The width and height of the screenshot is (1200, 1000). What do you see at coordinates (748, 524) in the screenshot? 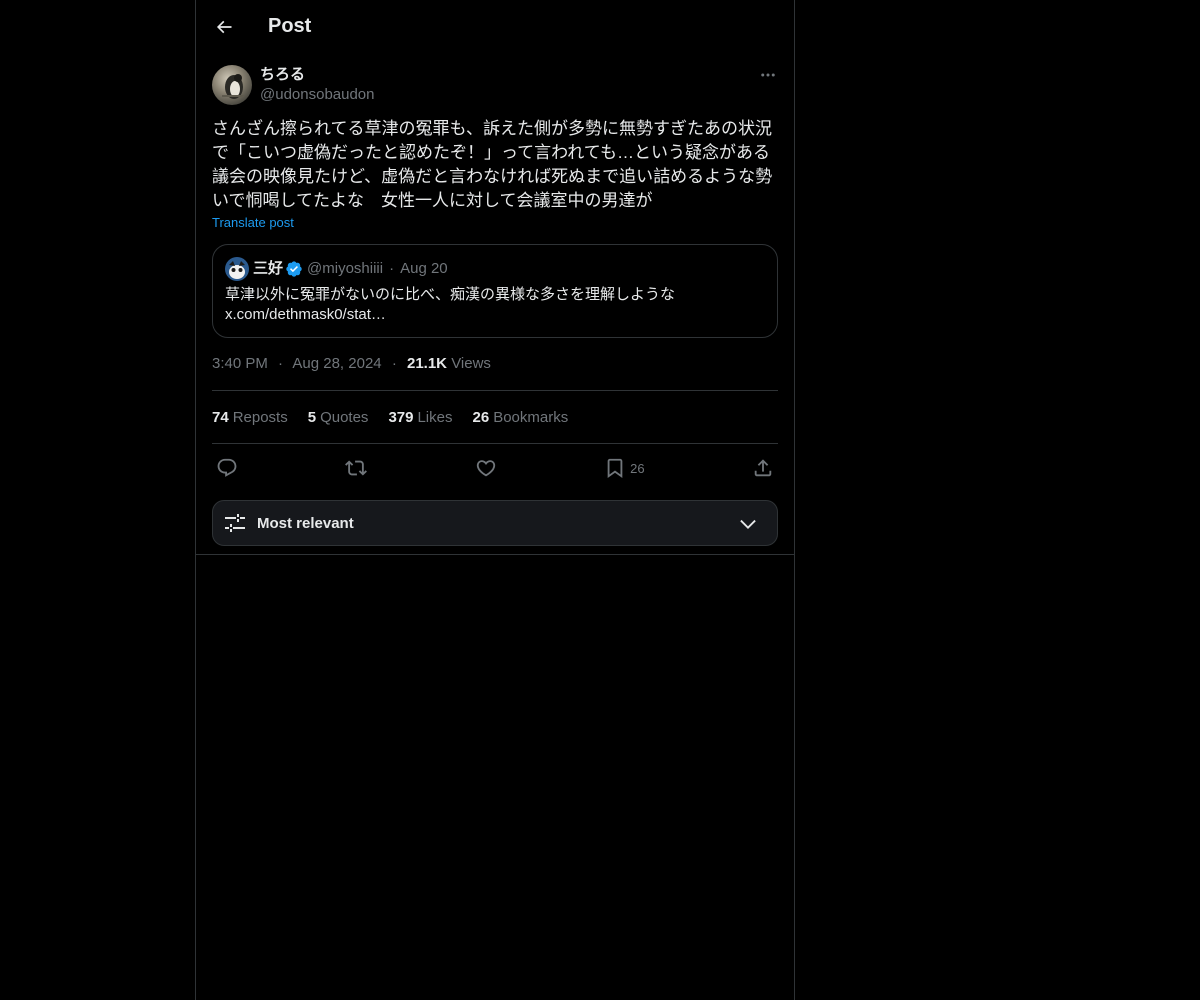
I see `chevron-down-icon` at bounding box center [748, 524].